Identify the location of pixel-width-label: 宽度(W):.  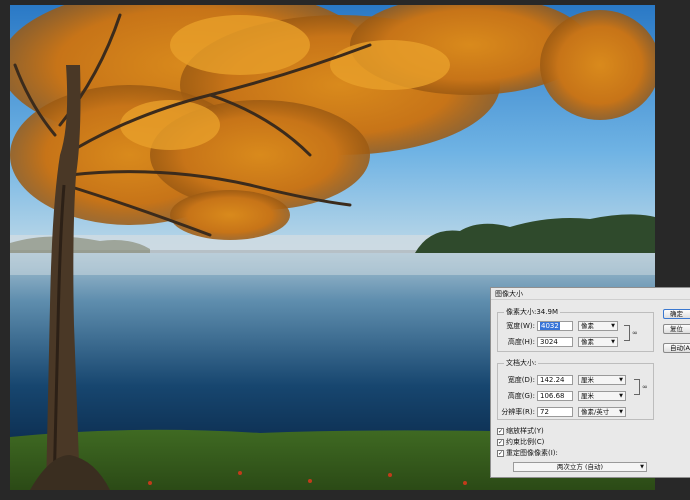
(520, 325).